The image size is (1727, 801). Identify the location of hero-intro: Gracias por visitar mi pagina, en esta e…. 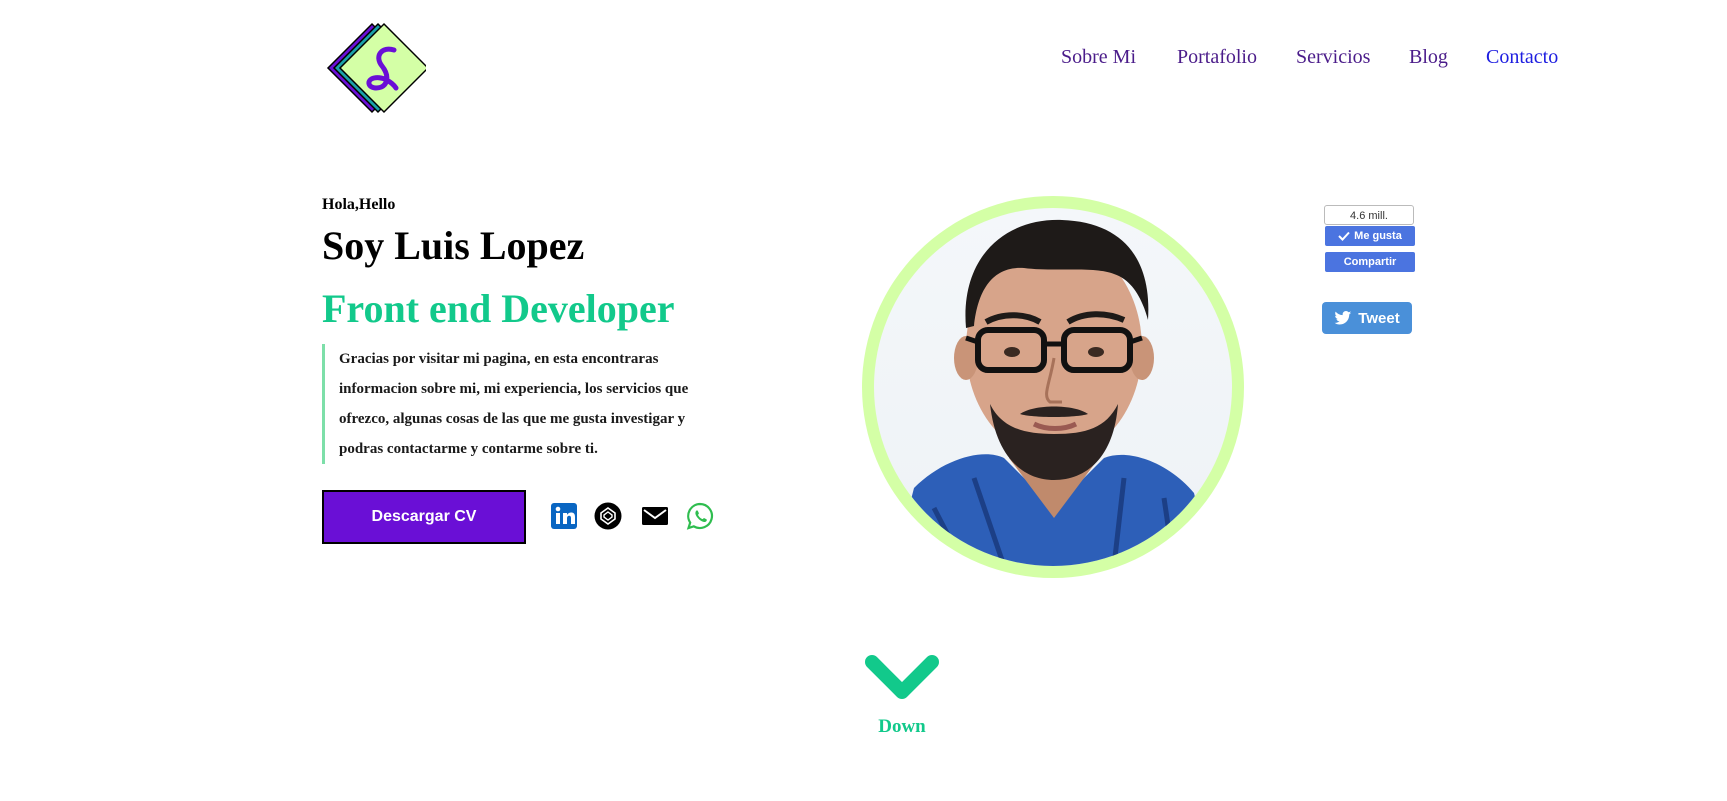
(527, 404).